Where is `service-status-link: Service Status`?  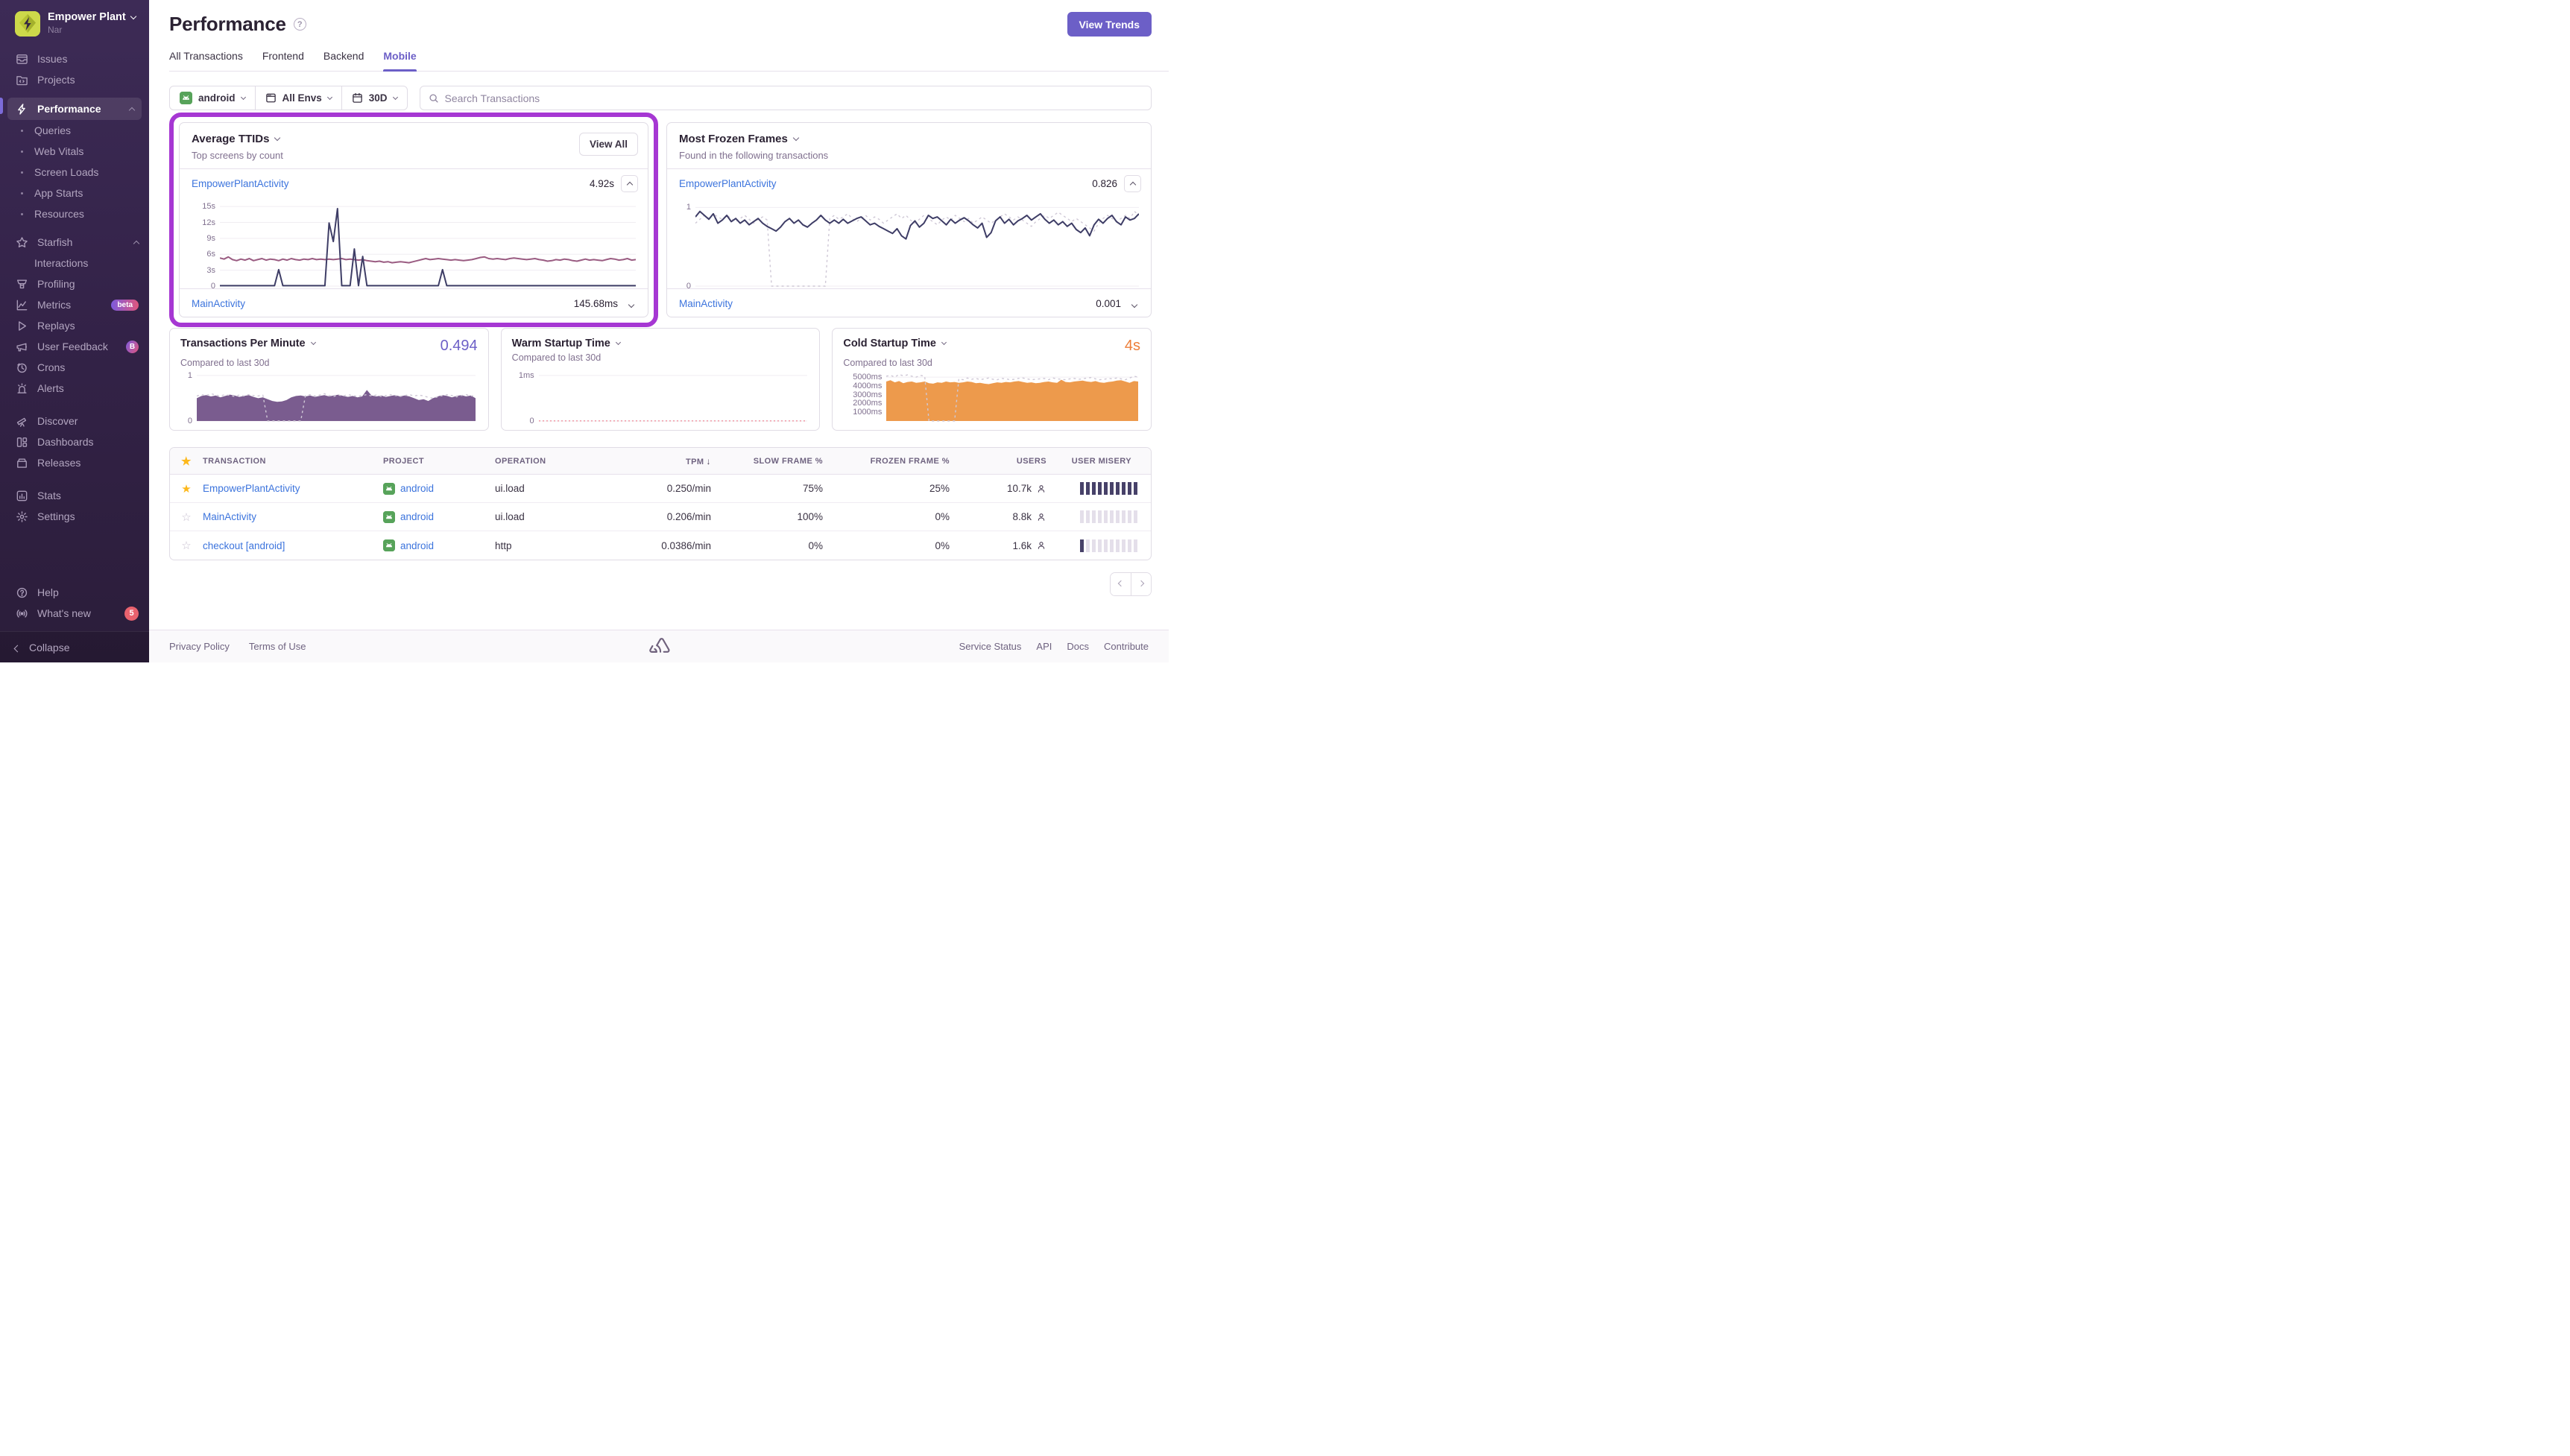
service-status-link: Service Status is located at coordinates (990, 646).